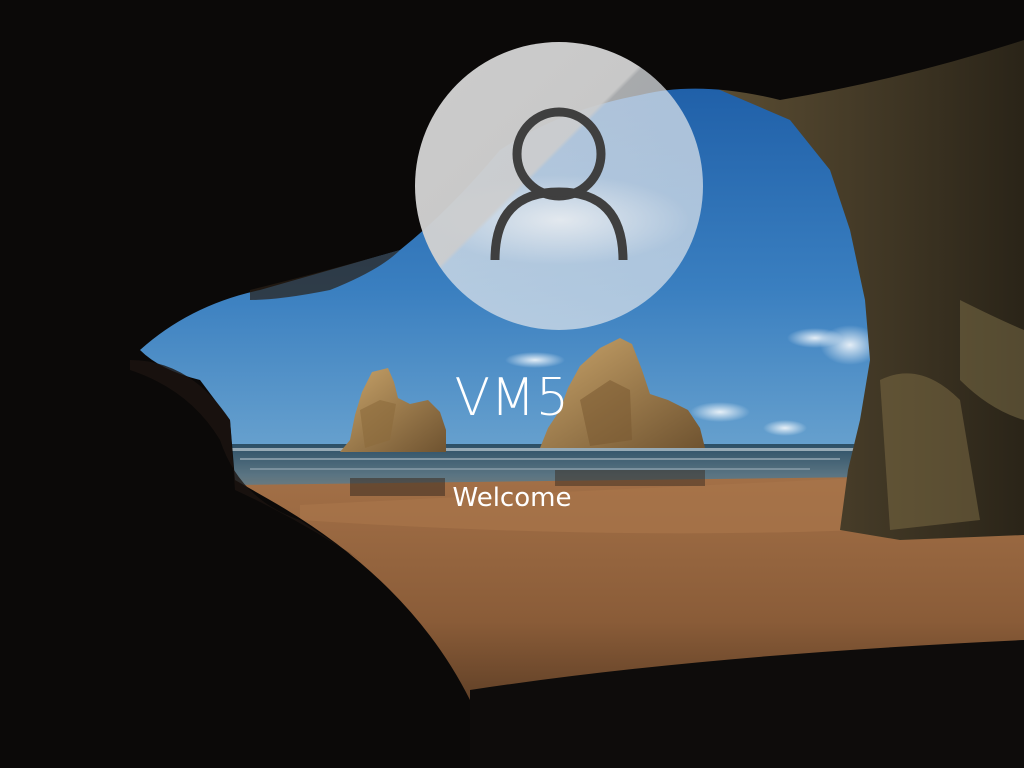  Describe the element at coordinates (512, 498) in the screenshot. I see `welcome-status-text: Welcome` at that location.